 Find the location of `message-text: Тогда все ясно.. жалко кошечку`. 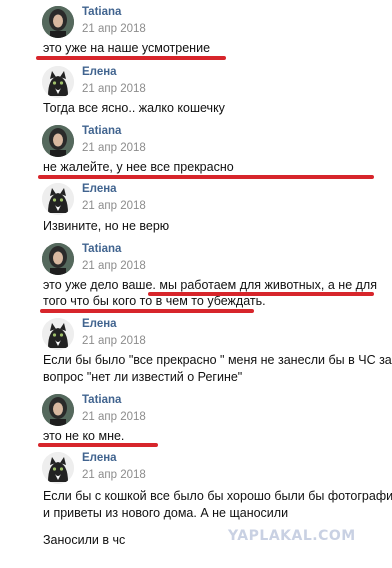

message-text: Тогда все ясно.. жалко кошечку is located at coordinates (134, 108).